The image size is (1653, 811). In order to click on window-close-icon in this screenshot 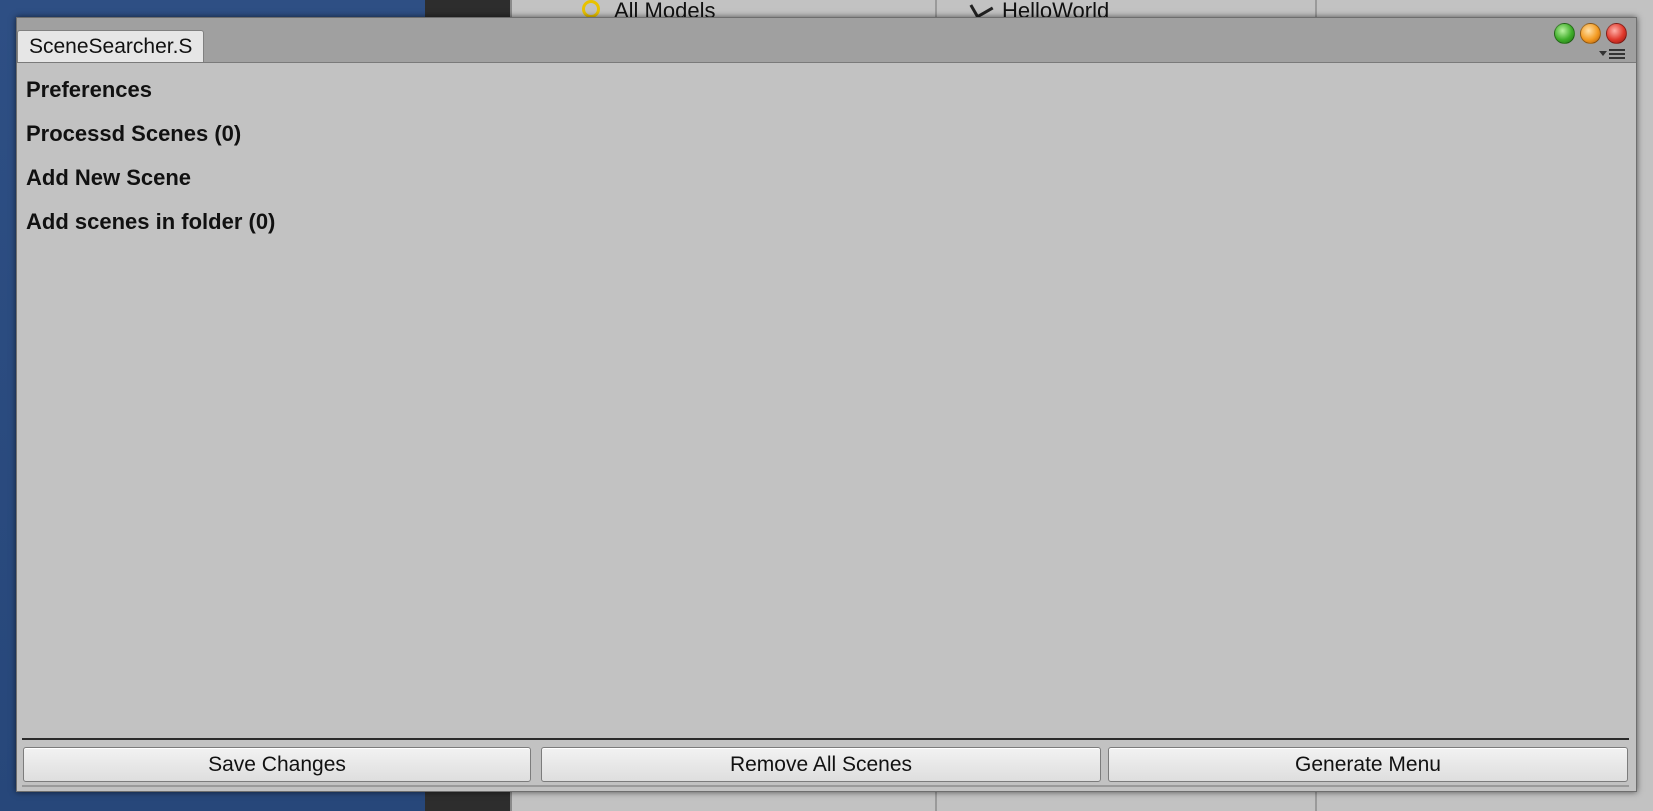, I will do `click(1616, 33)`.